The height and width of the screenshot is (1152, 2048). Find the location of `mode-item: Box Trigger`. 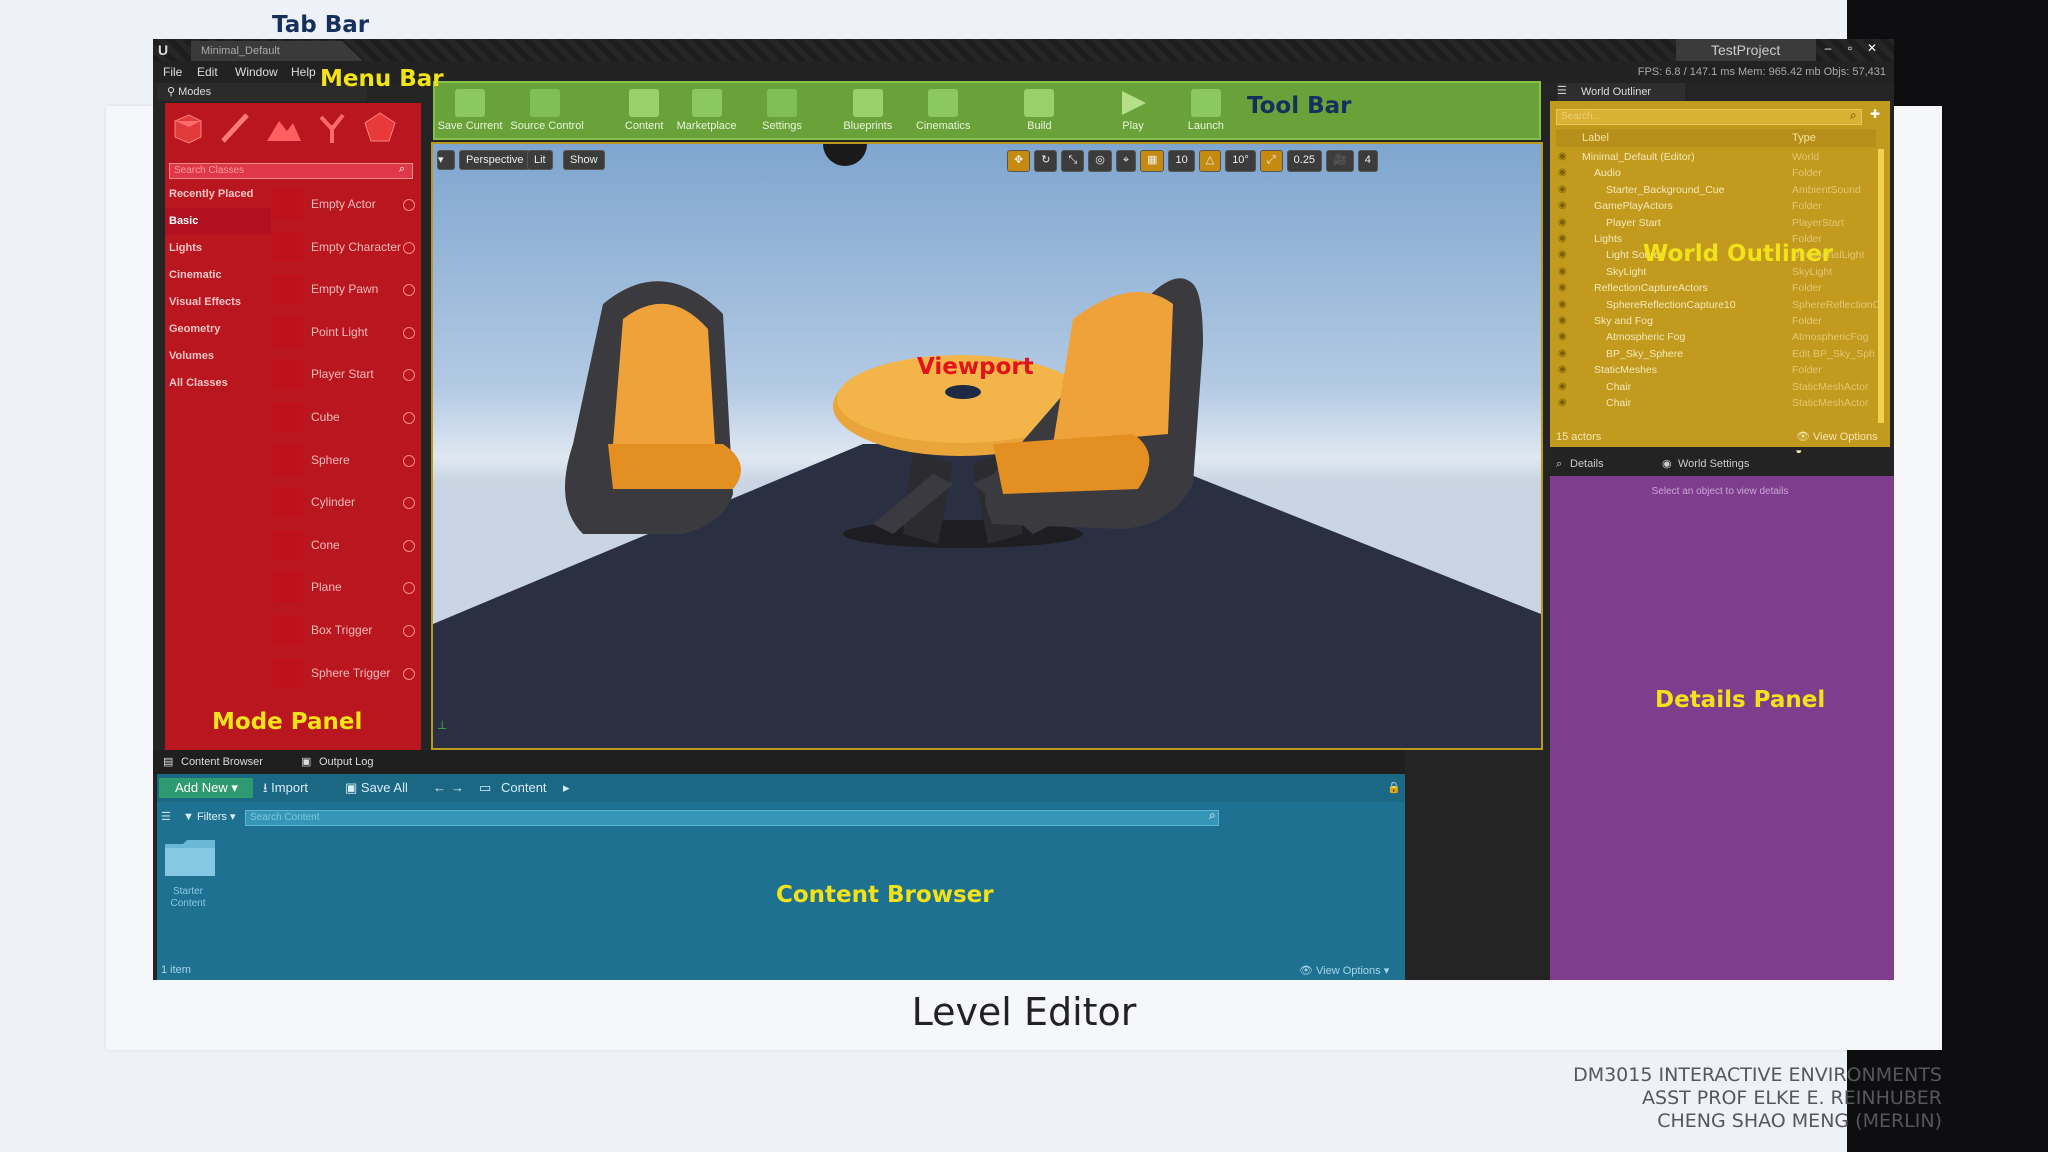

mode-item: Box Trigger is located at coordinates (344, 630).